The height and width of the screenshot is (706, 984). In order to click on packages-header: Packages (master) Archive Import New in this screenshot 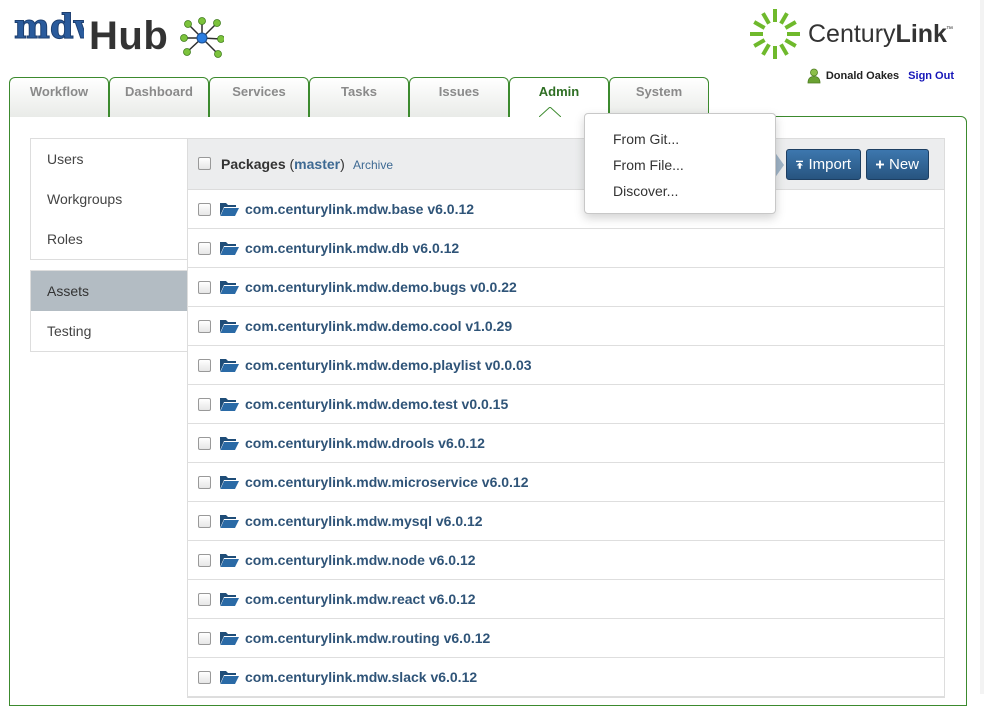, I will do `click(566, 164)`.